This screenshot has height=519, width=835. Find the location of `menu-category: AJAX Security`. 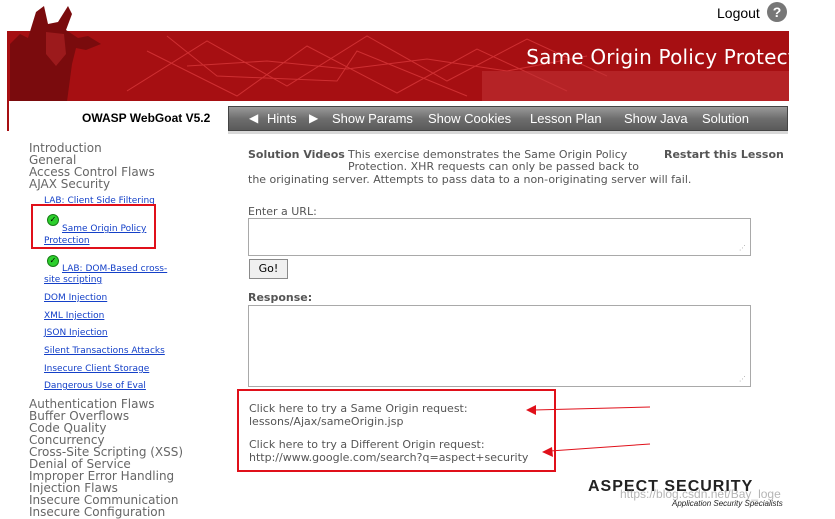

menu-category: AJAX Security is located at coordinates (69, 184).